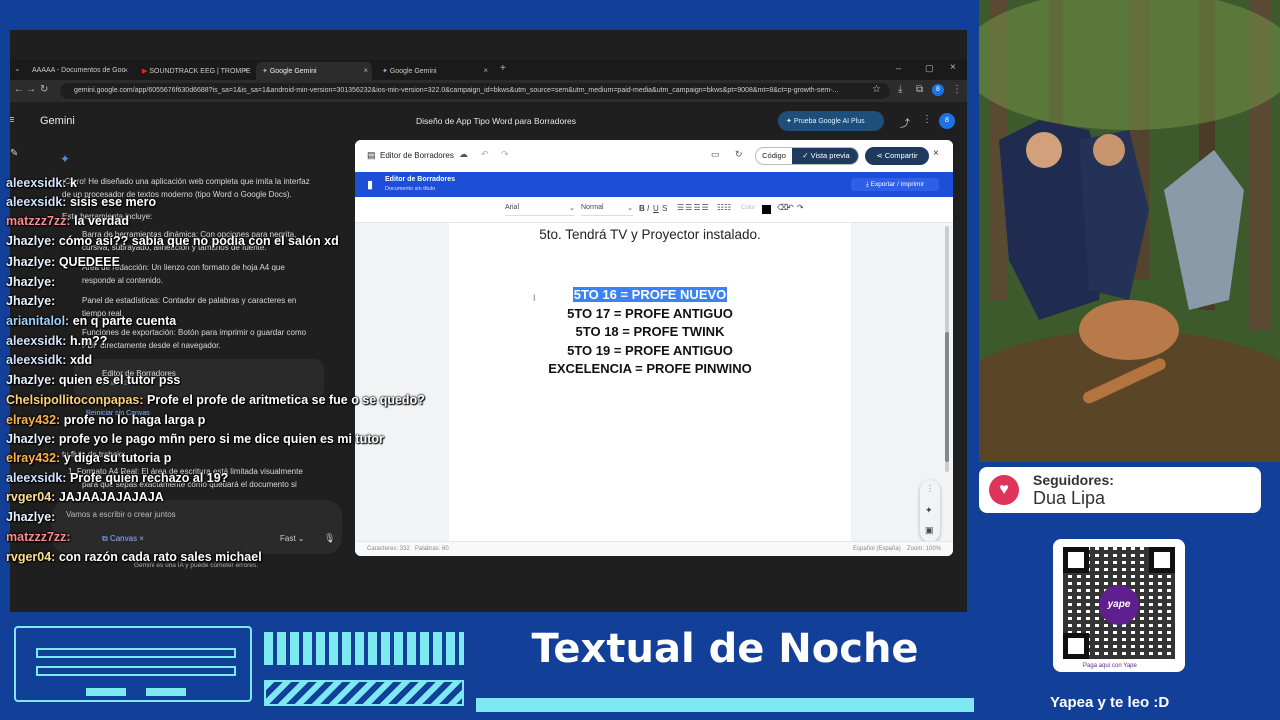  What do you see at coordinates (81, 202) in the screenshot?
I see `chat-message: aleexsidk: sisis ese mero` at bounding box center [81, 202].